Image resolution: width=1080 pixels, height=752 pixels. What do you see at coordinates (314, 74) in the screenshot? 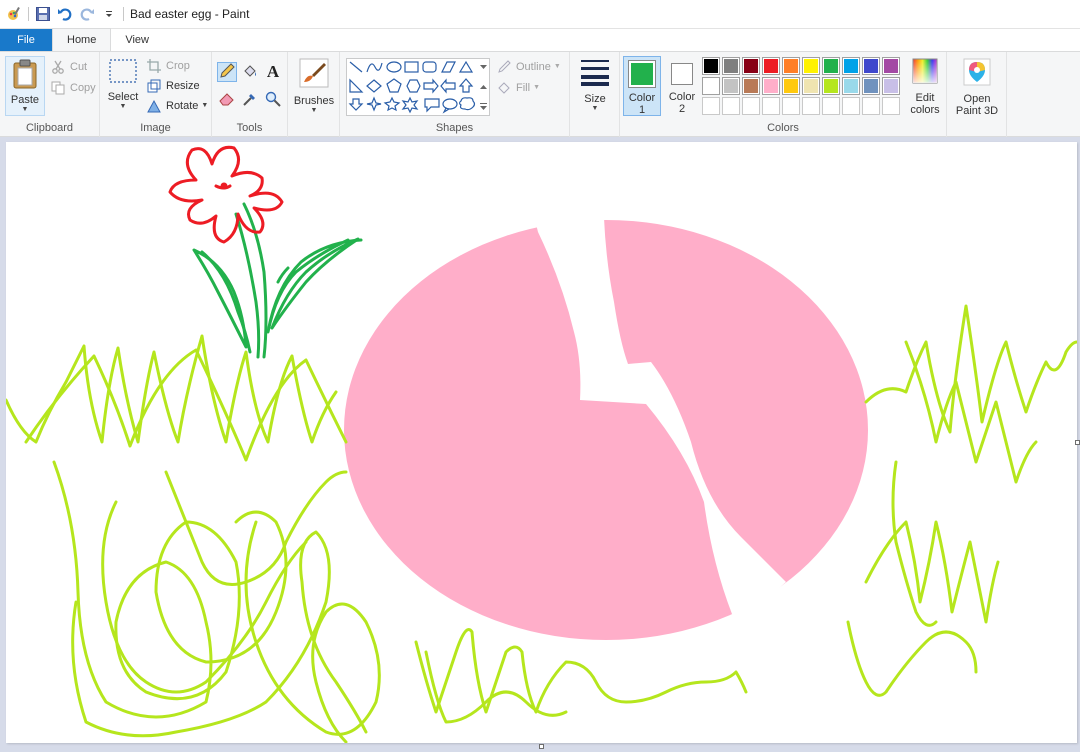
I see `brush-icon` at bounding box center [314, 74].